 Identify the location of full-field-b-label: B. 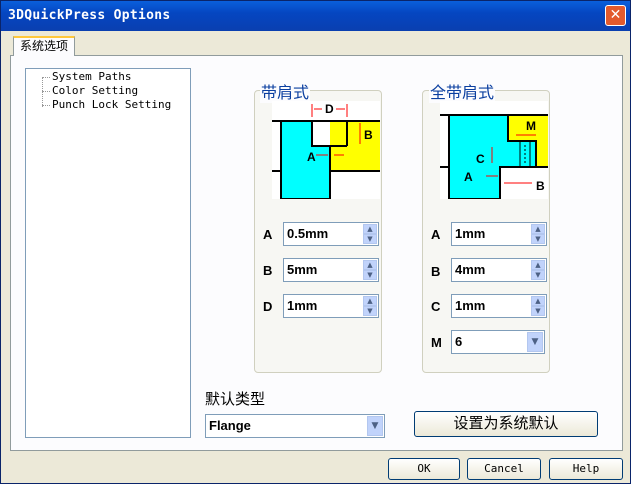
(436, 271).